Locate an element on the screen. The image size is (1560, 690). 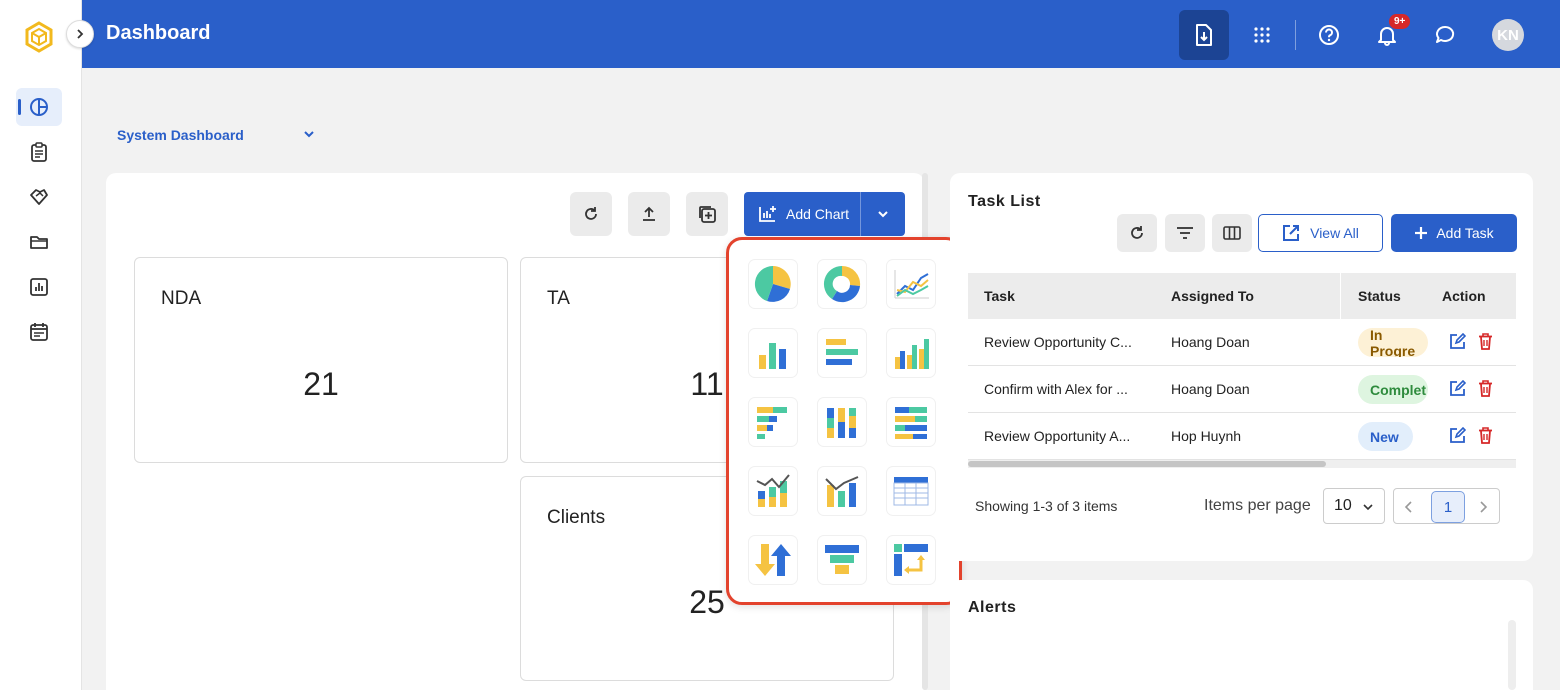
column-header-assigned-to: Assigned To is located at coordinates (1212, 296).